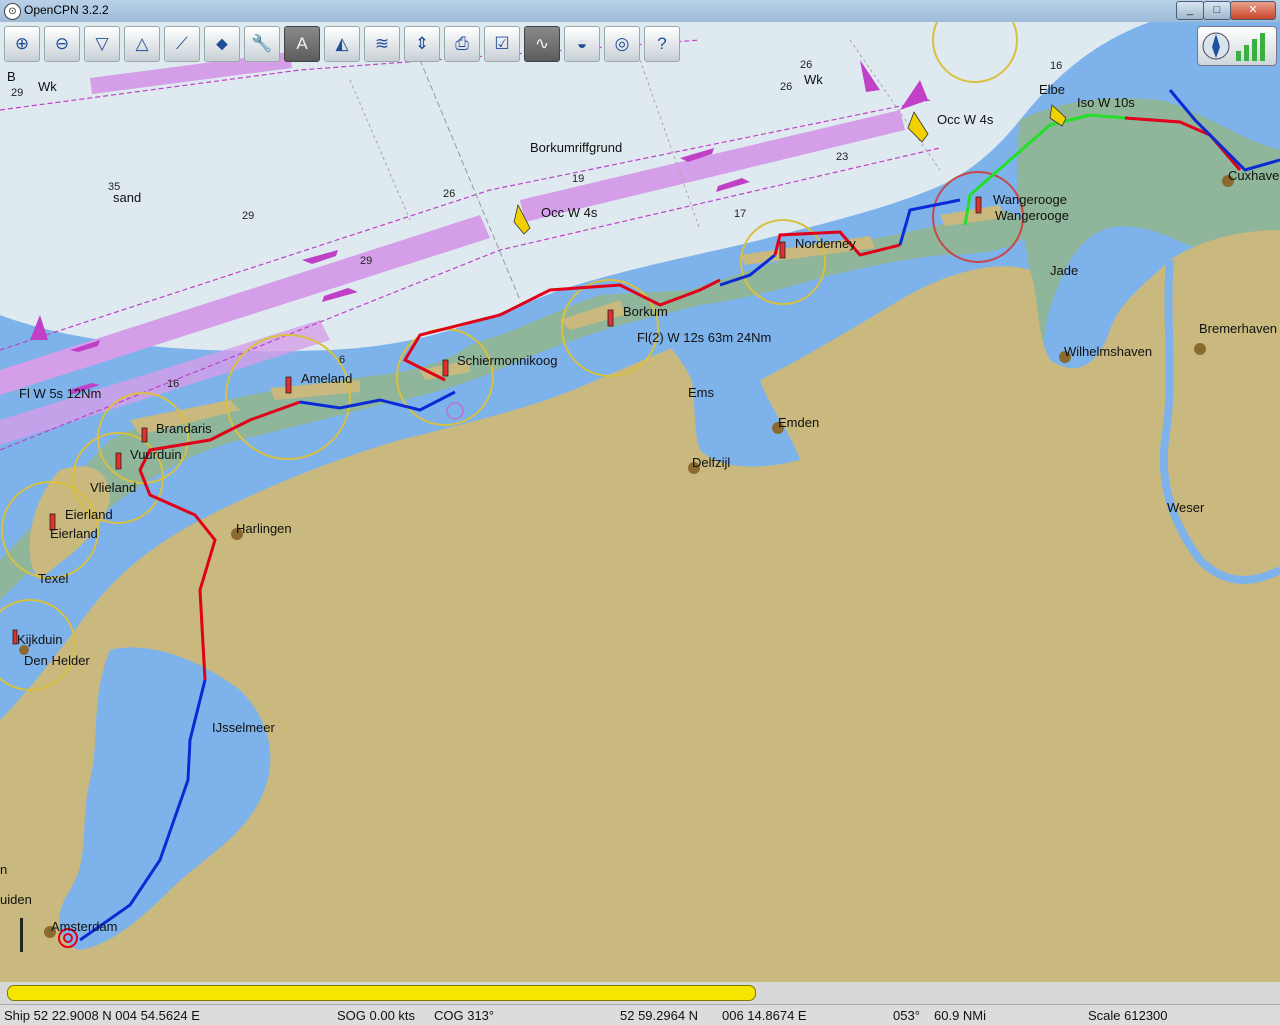 This screenshot has width=1280, height=1025. I want to click on label-eierland: Eierland, so click(89, 514).